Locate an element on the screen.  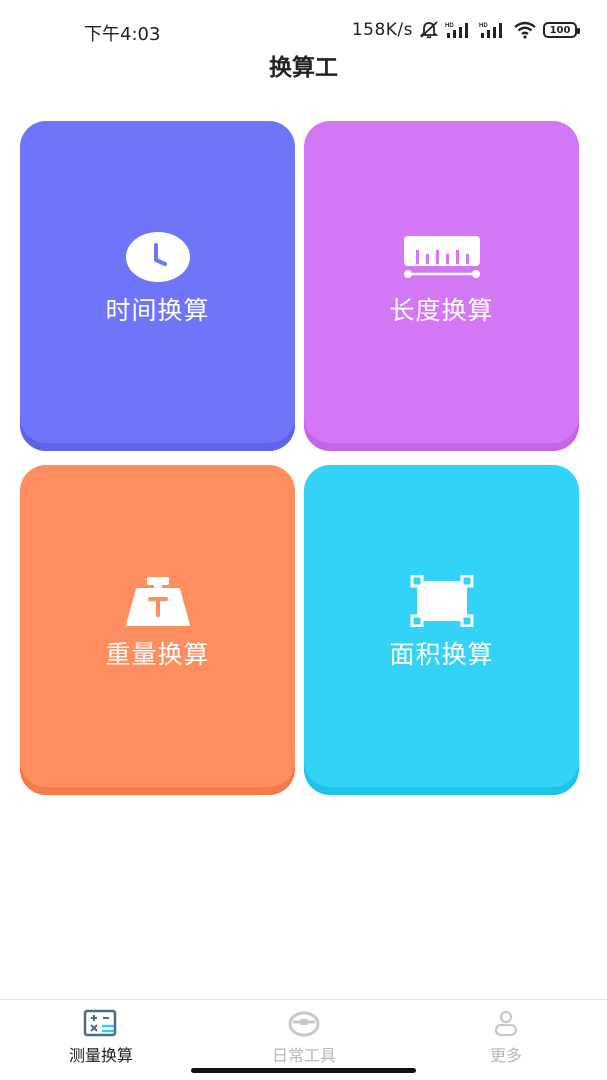
toolbox-icon is located at coordinates (304, 1024).